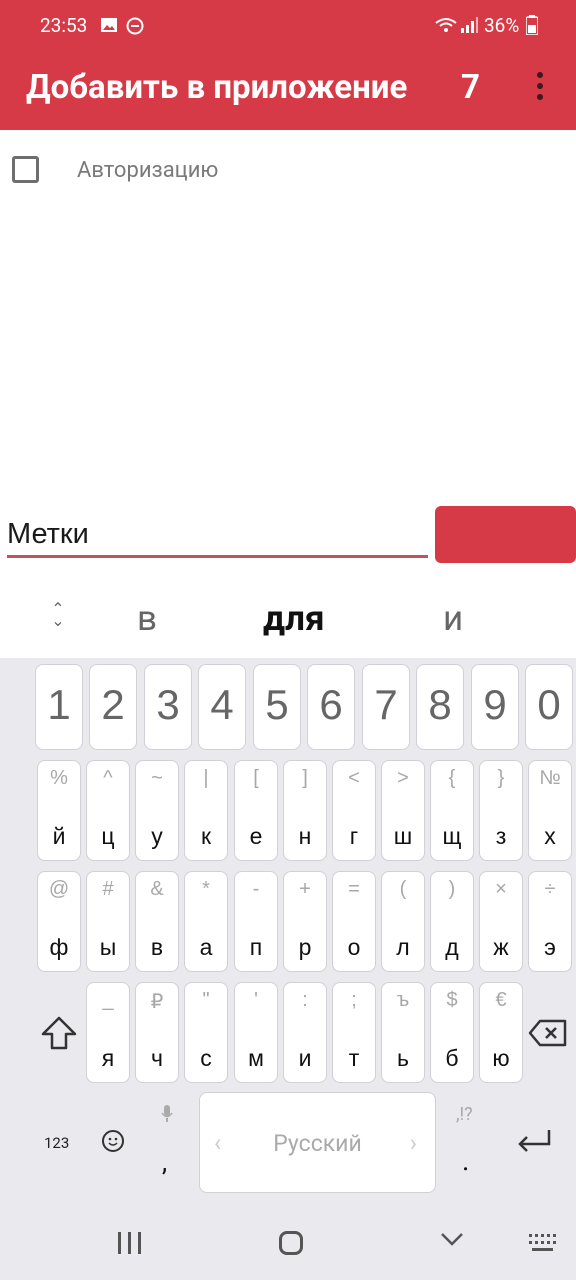 Image resolution: width=576 pixels, height=1280 pixels. I want to click on key-symbol: #, so click(108, 889).